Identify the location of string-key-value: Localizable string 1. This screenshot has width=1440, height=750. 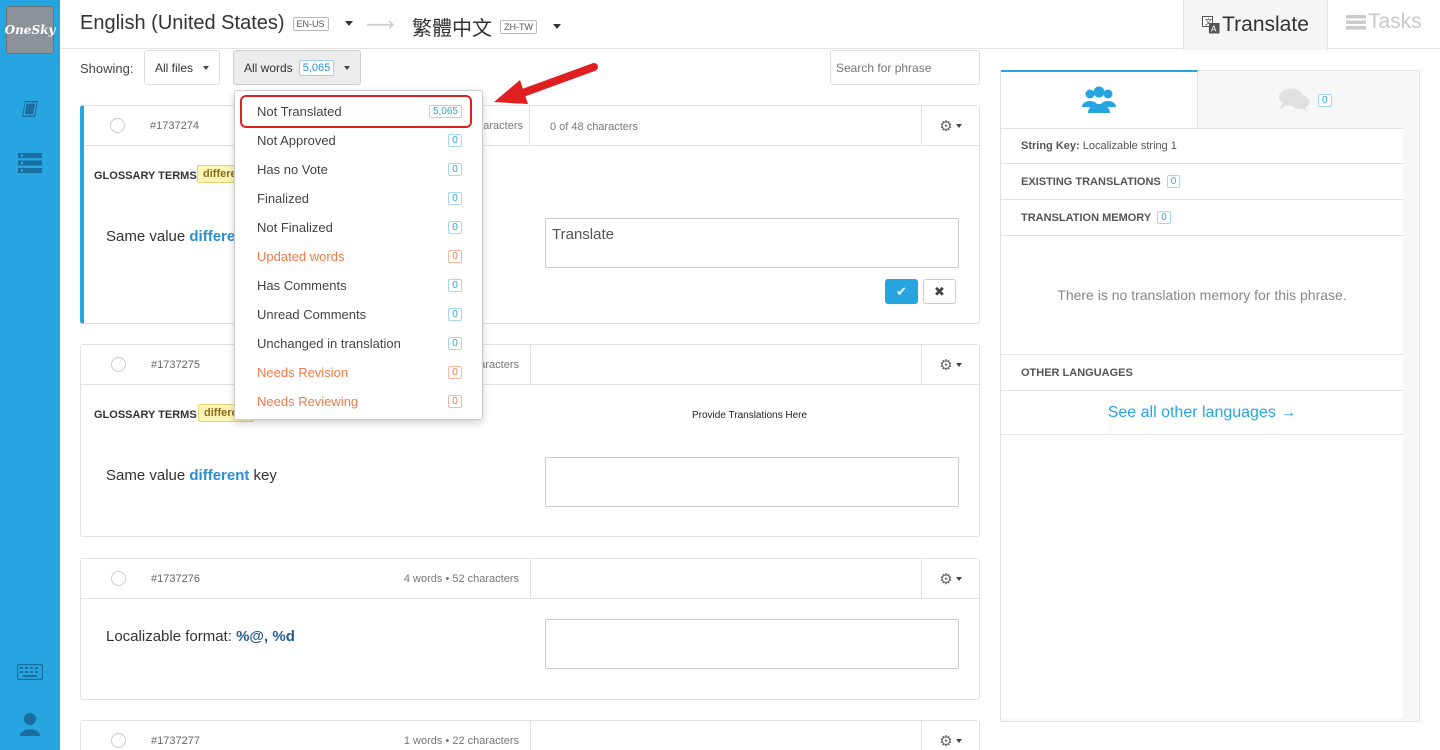
(1129, 146).